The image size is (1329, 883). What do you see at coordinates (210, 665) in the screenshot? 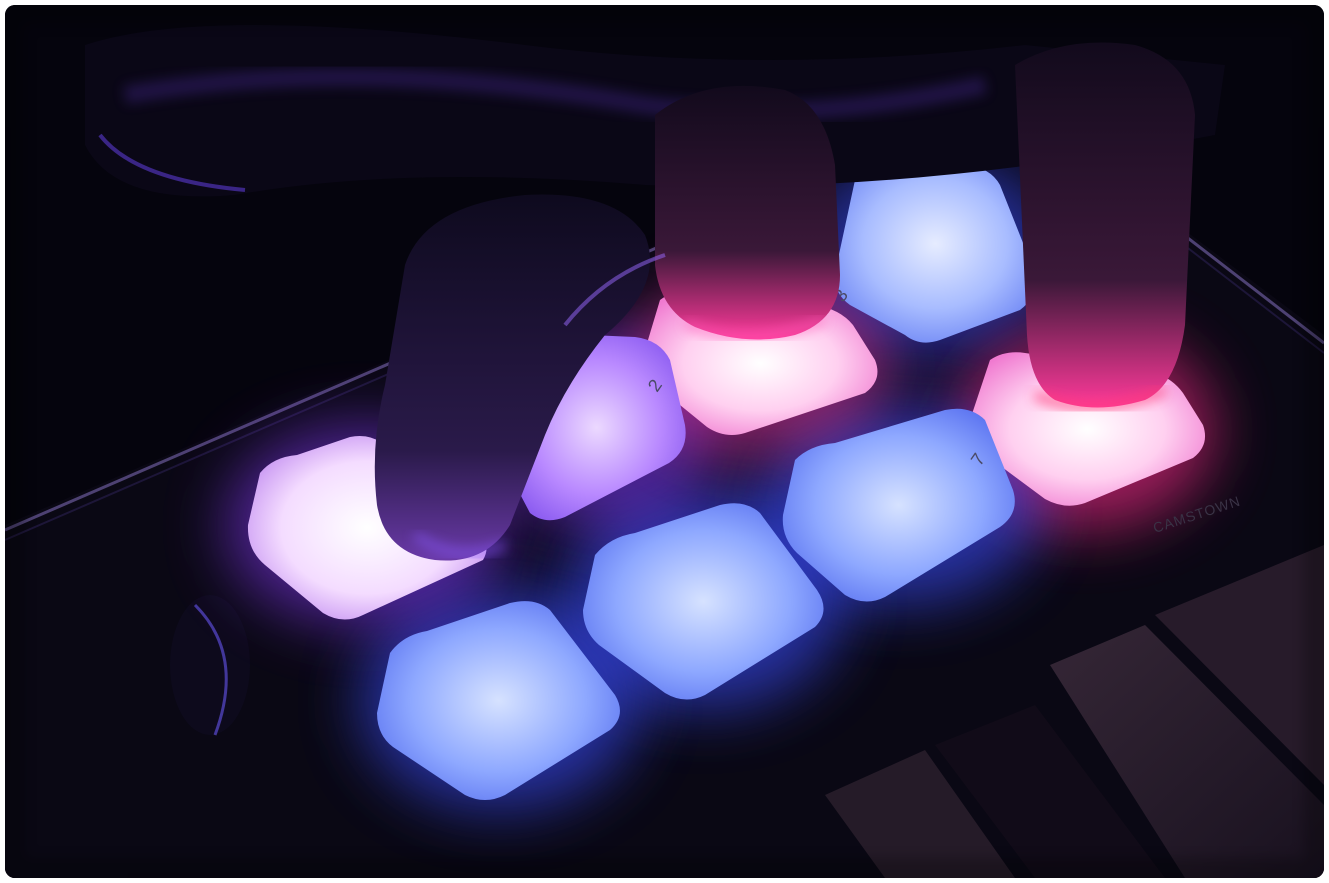
I see `knob` at bounding box center [210, 665].